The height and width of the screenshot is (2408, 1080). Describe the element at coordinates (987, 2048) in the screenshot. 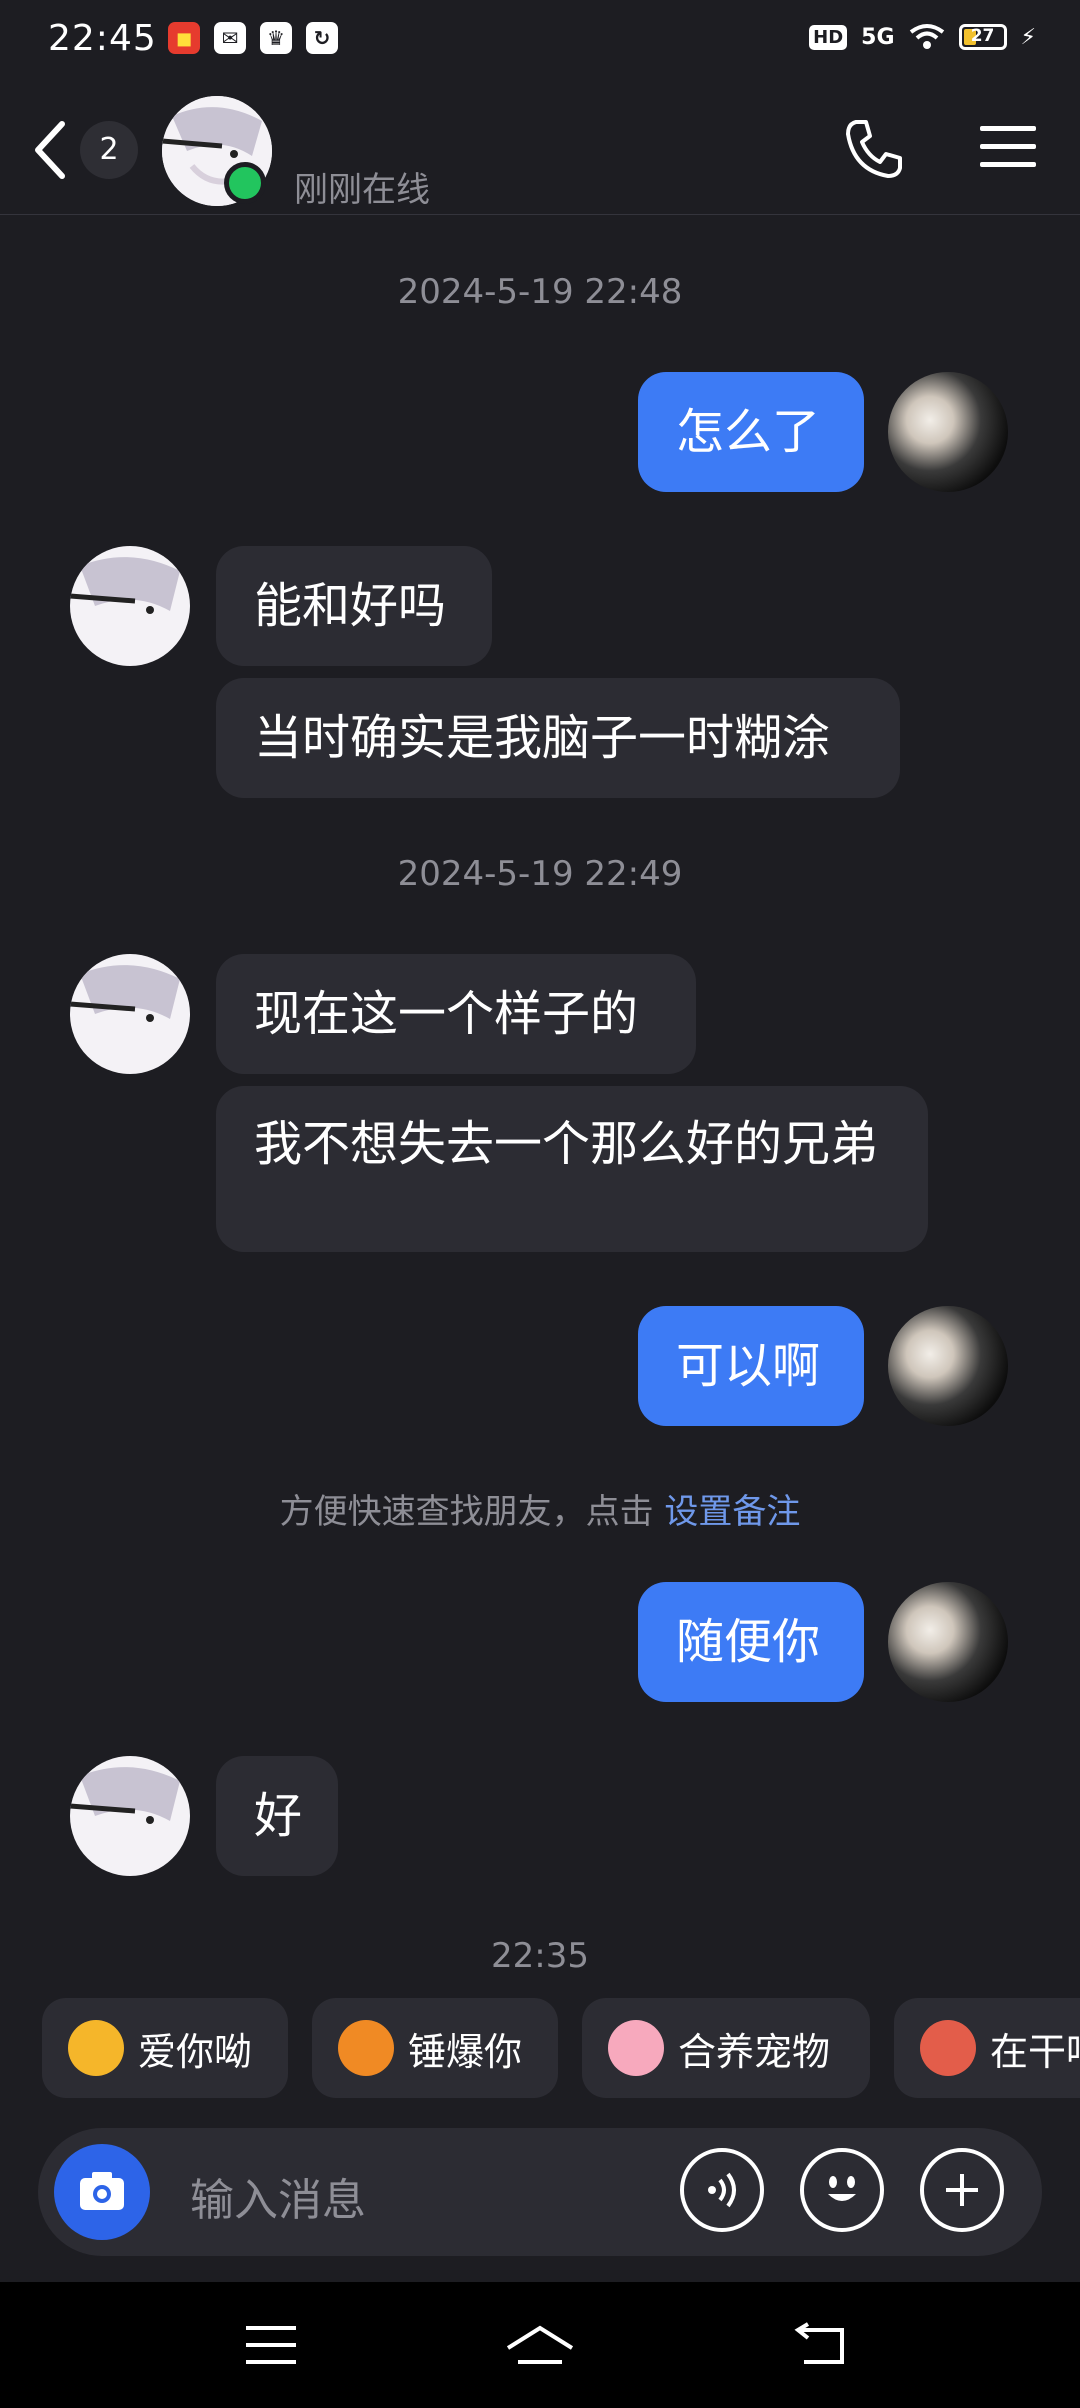

I see `quick-reply-chip: 在干吗` at that location.